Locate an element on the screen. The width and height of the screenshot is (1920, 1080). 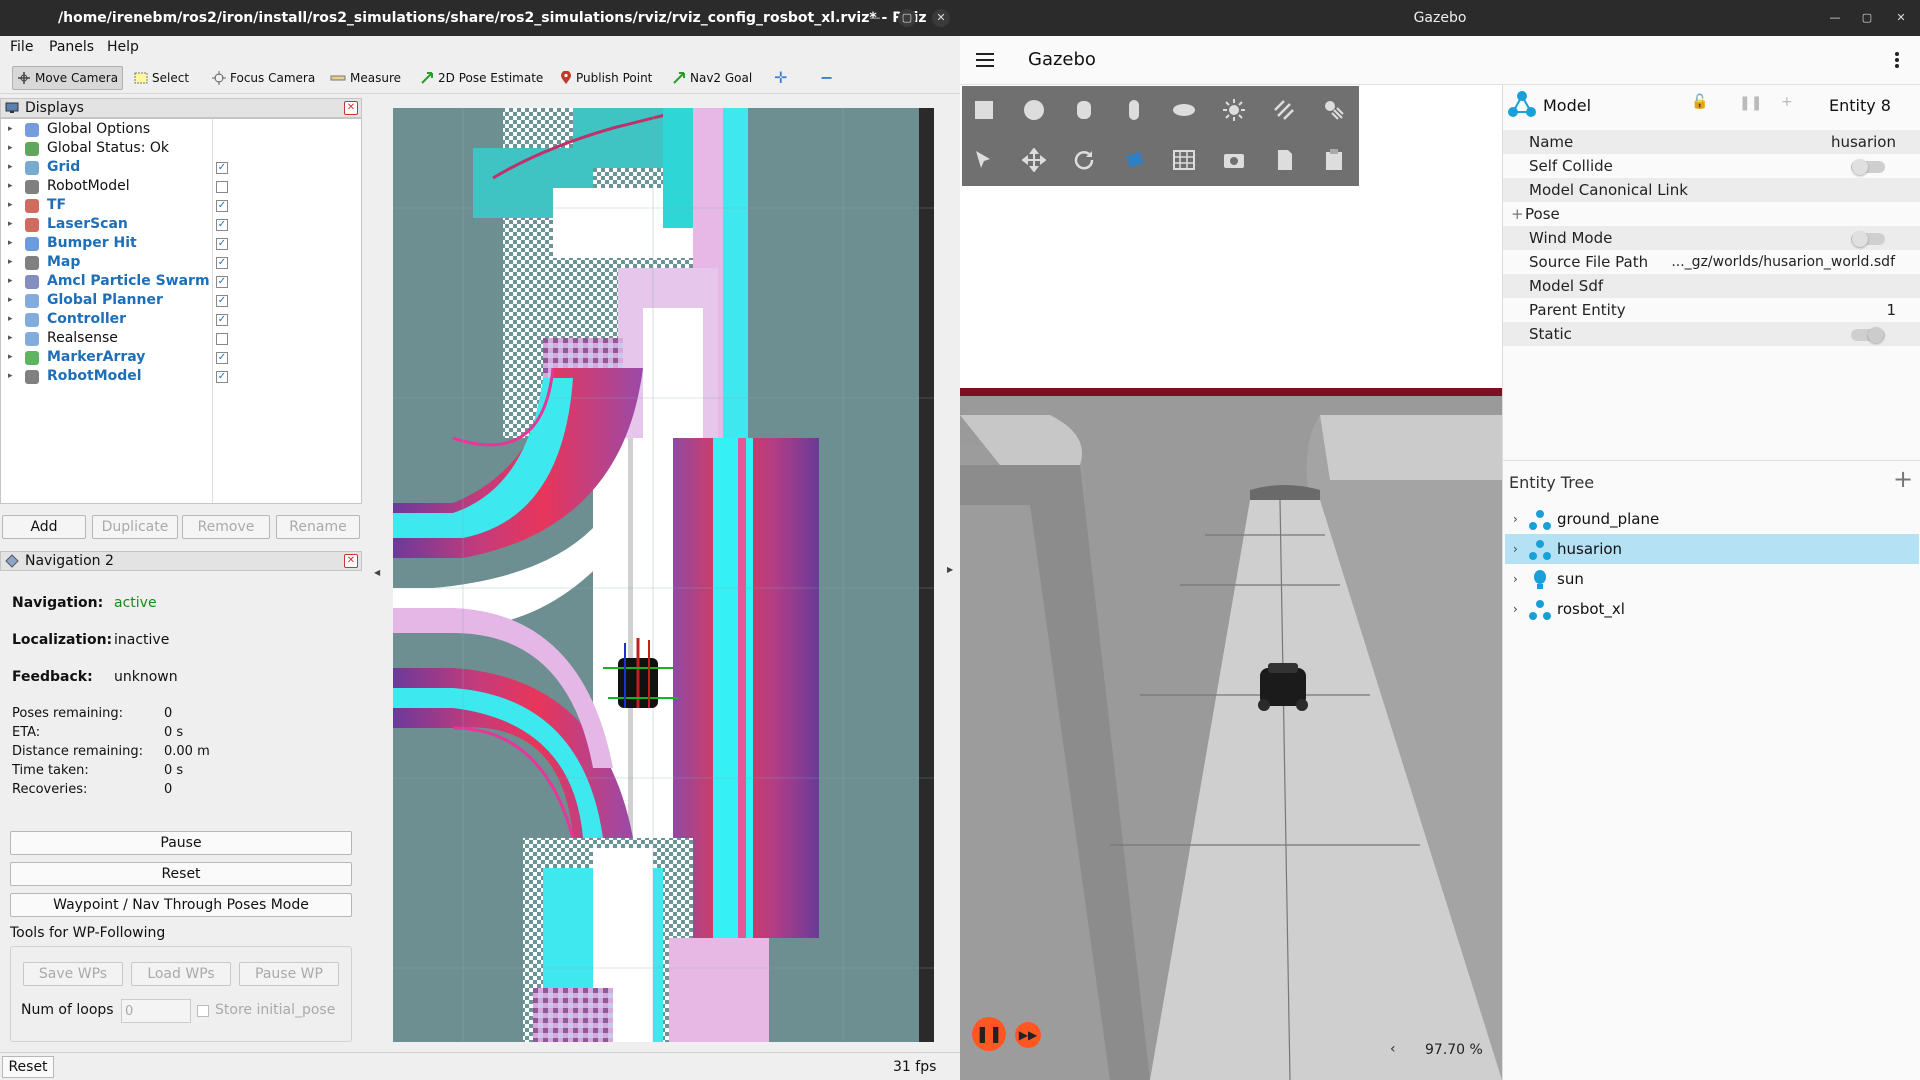
pause-wp-button: Pause WP is located at coordinates (289, 974).